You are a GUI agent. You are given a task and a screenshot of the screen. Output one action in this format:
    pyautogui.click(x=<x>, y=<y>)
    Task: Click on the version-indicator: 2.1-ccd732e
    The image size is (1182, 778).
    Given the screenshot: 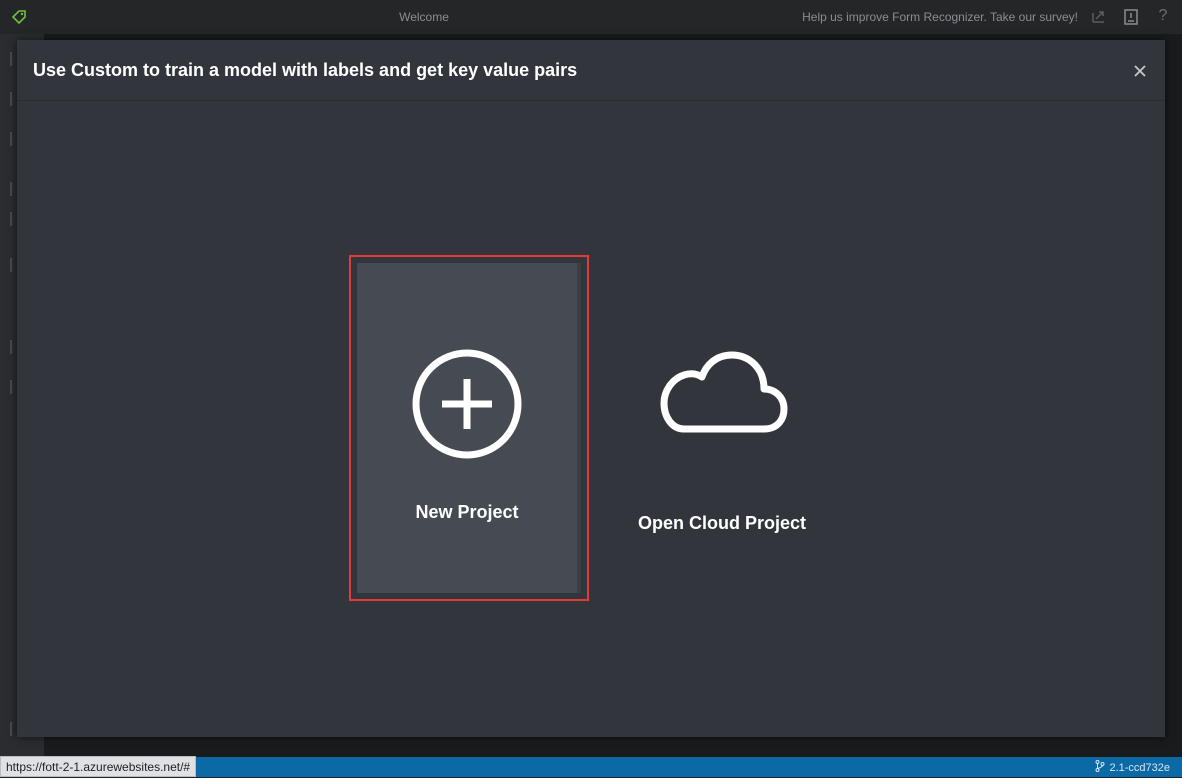 What is the action you would take?
    pyautogui.click(x=1132, y=767)
    